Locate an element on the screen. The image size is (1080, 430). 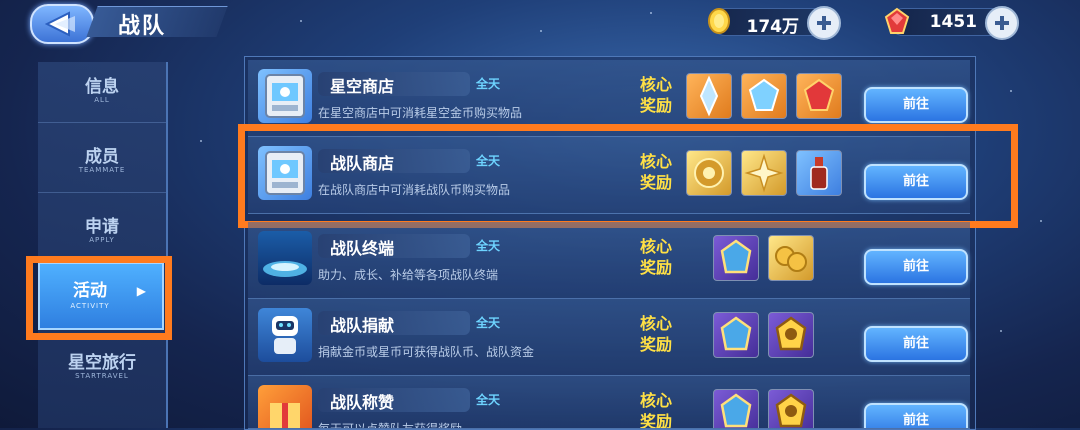
robot-thumbnail is located at coordinates (285, 335).